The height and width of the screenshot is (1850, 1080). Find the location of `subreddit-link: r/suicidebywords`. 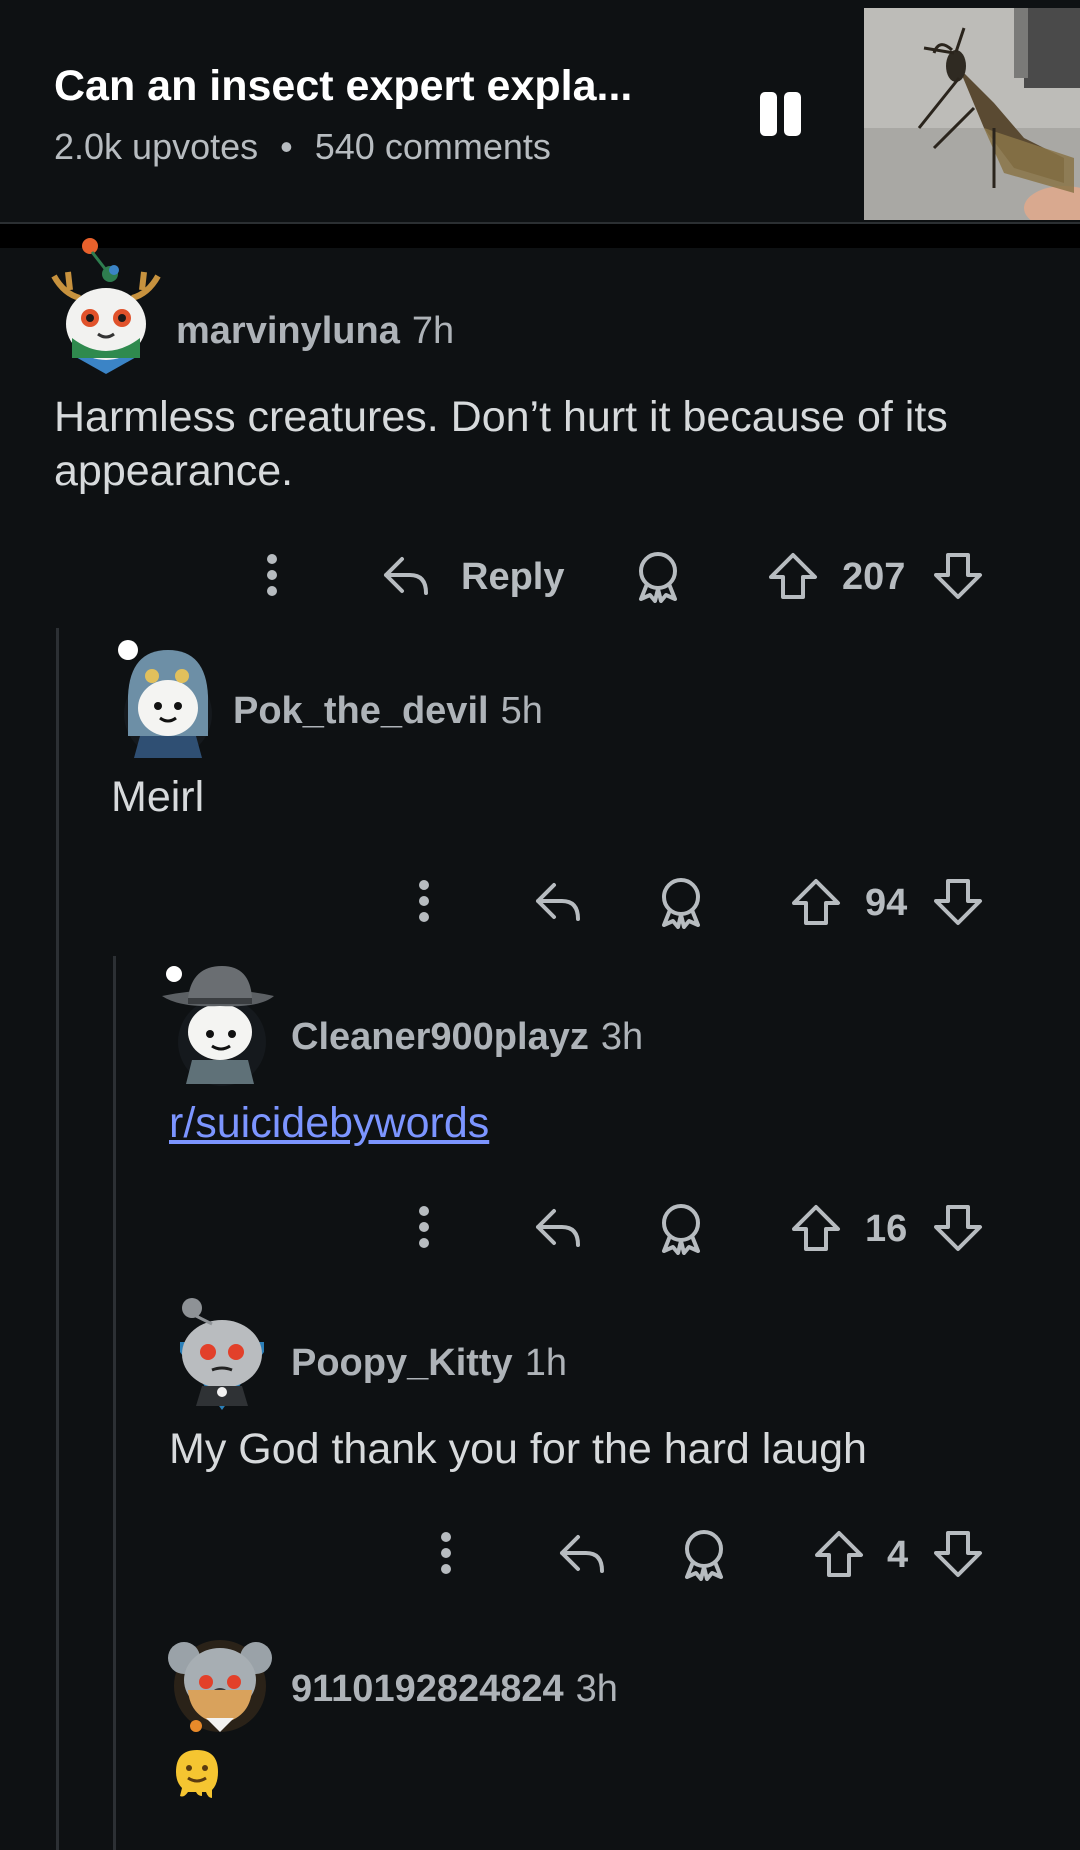

subreddit-link: r/suicidebywords is located at coordinates (599, 1123).